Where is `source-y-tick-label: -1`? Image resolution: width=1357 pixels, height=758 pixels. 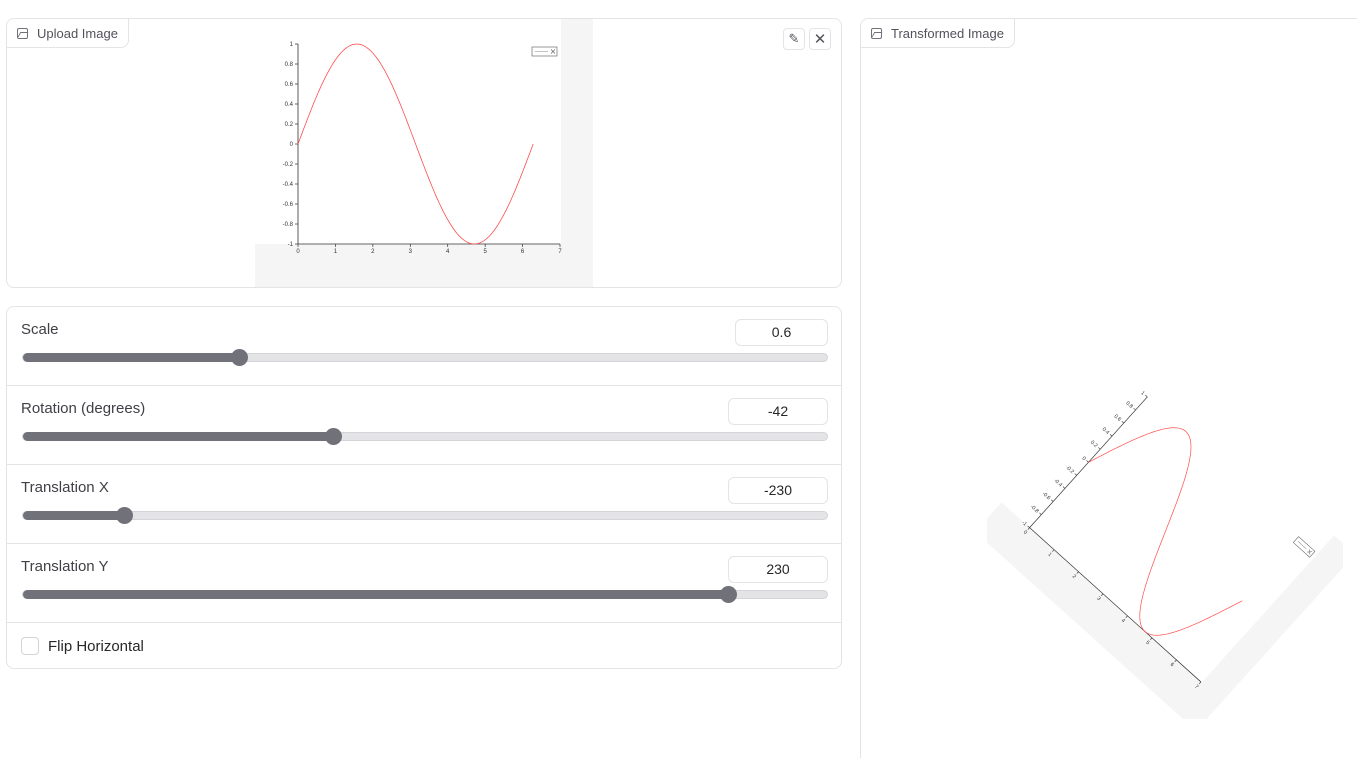 source-y-tick-label: -1 is located at coordinates (291, 245).